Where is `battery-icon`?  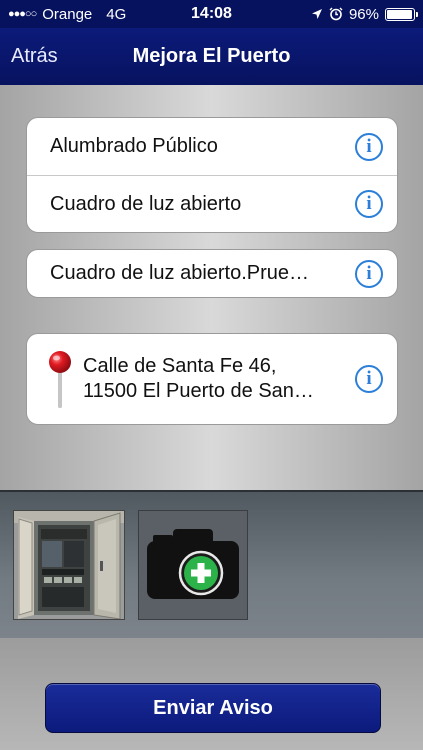
battery-icon is located at coordinates (401, 14).